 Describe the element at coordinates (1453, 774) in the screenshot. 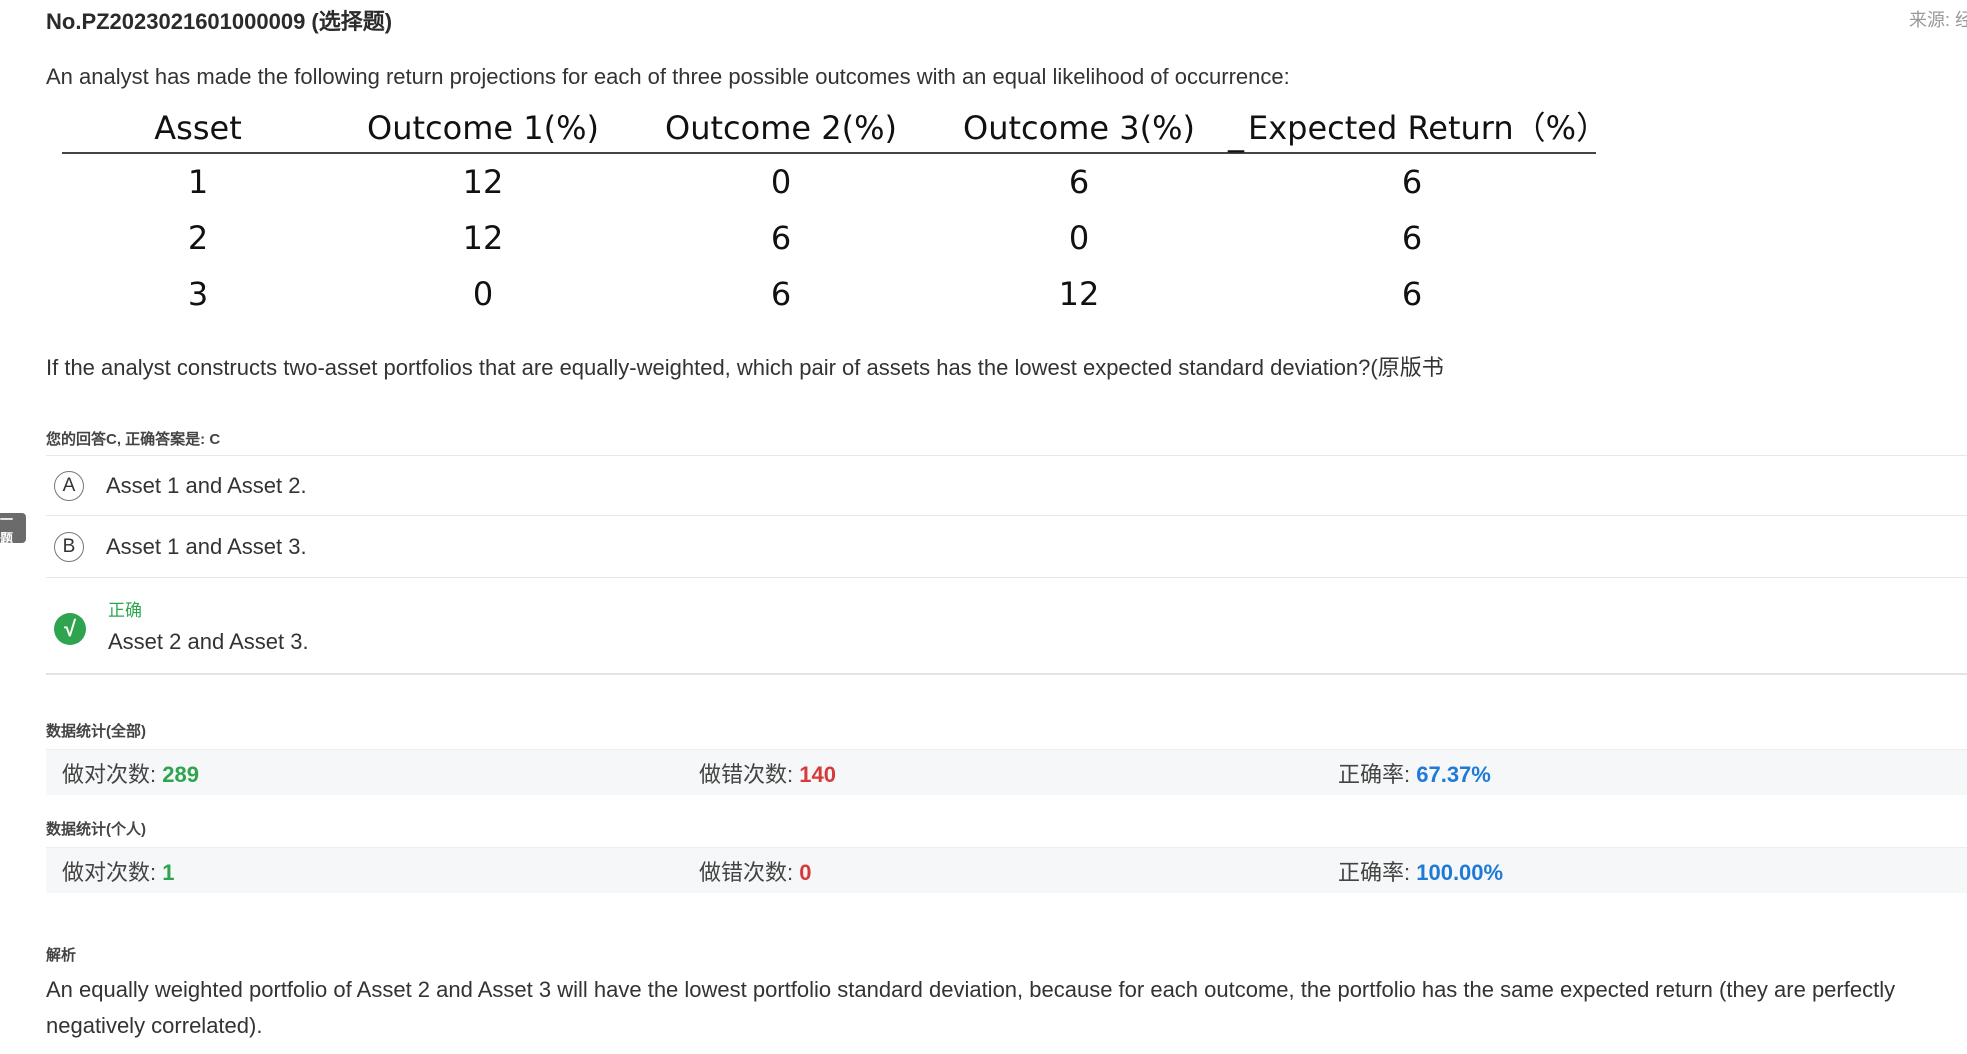

I see `stat-value: 67.37%` at that location.